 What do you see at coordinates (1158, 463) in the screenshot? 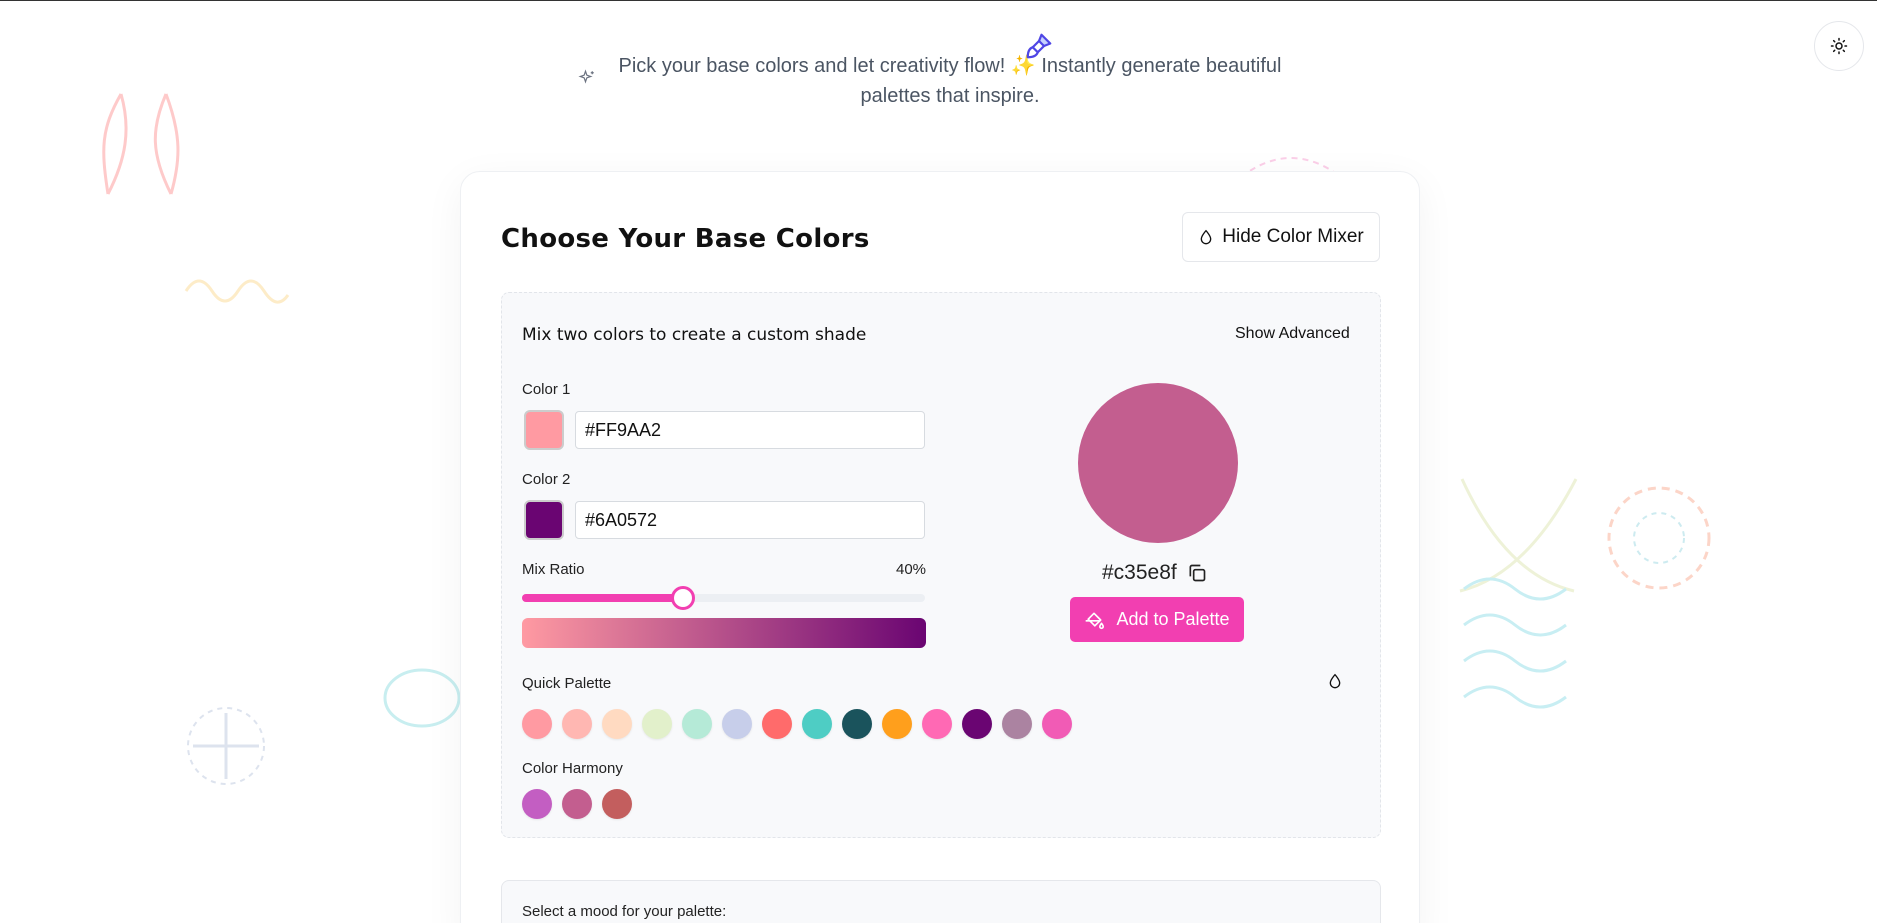
I see `mixed-color-preview` at bounding box center [1158, 463].